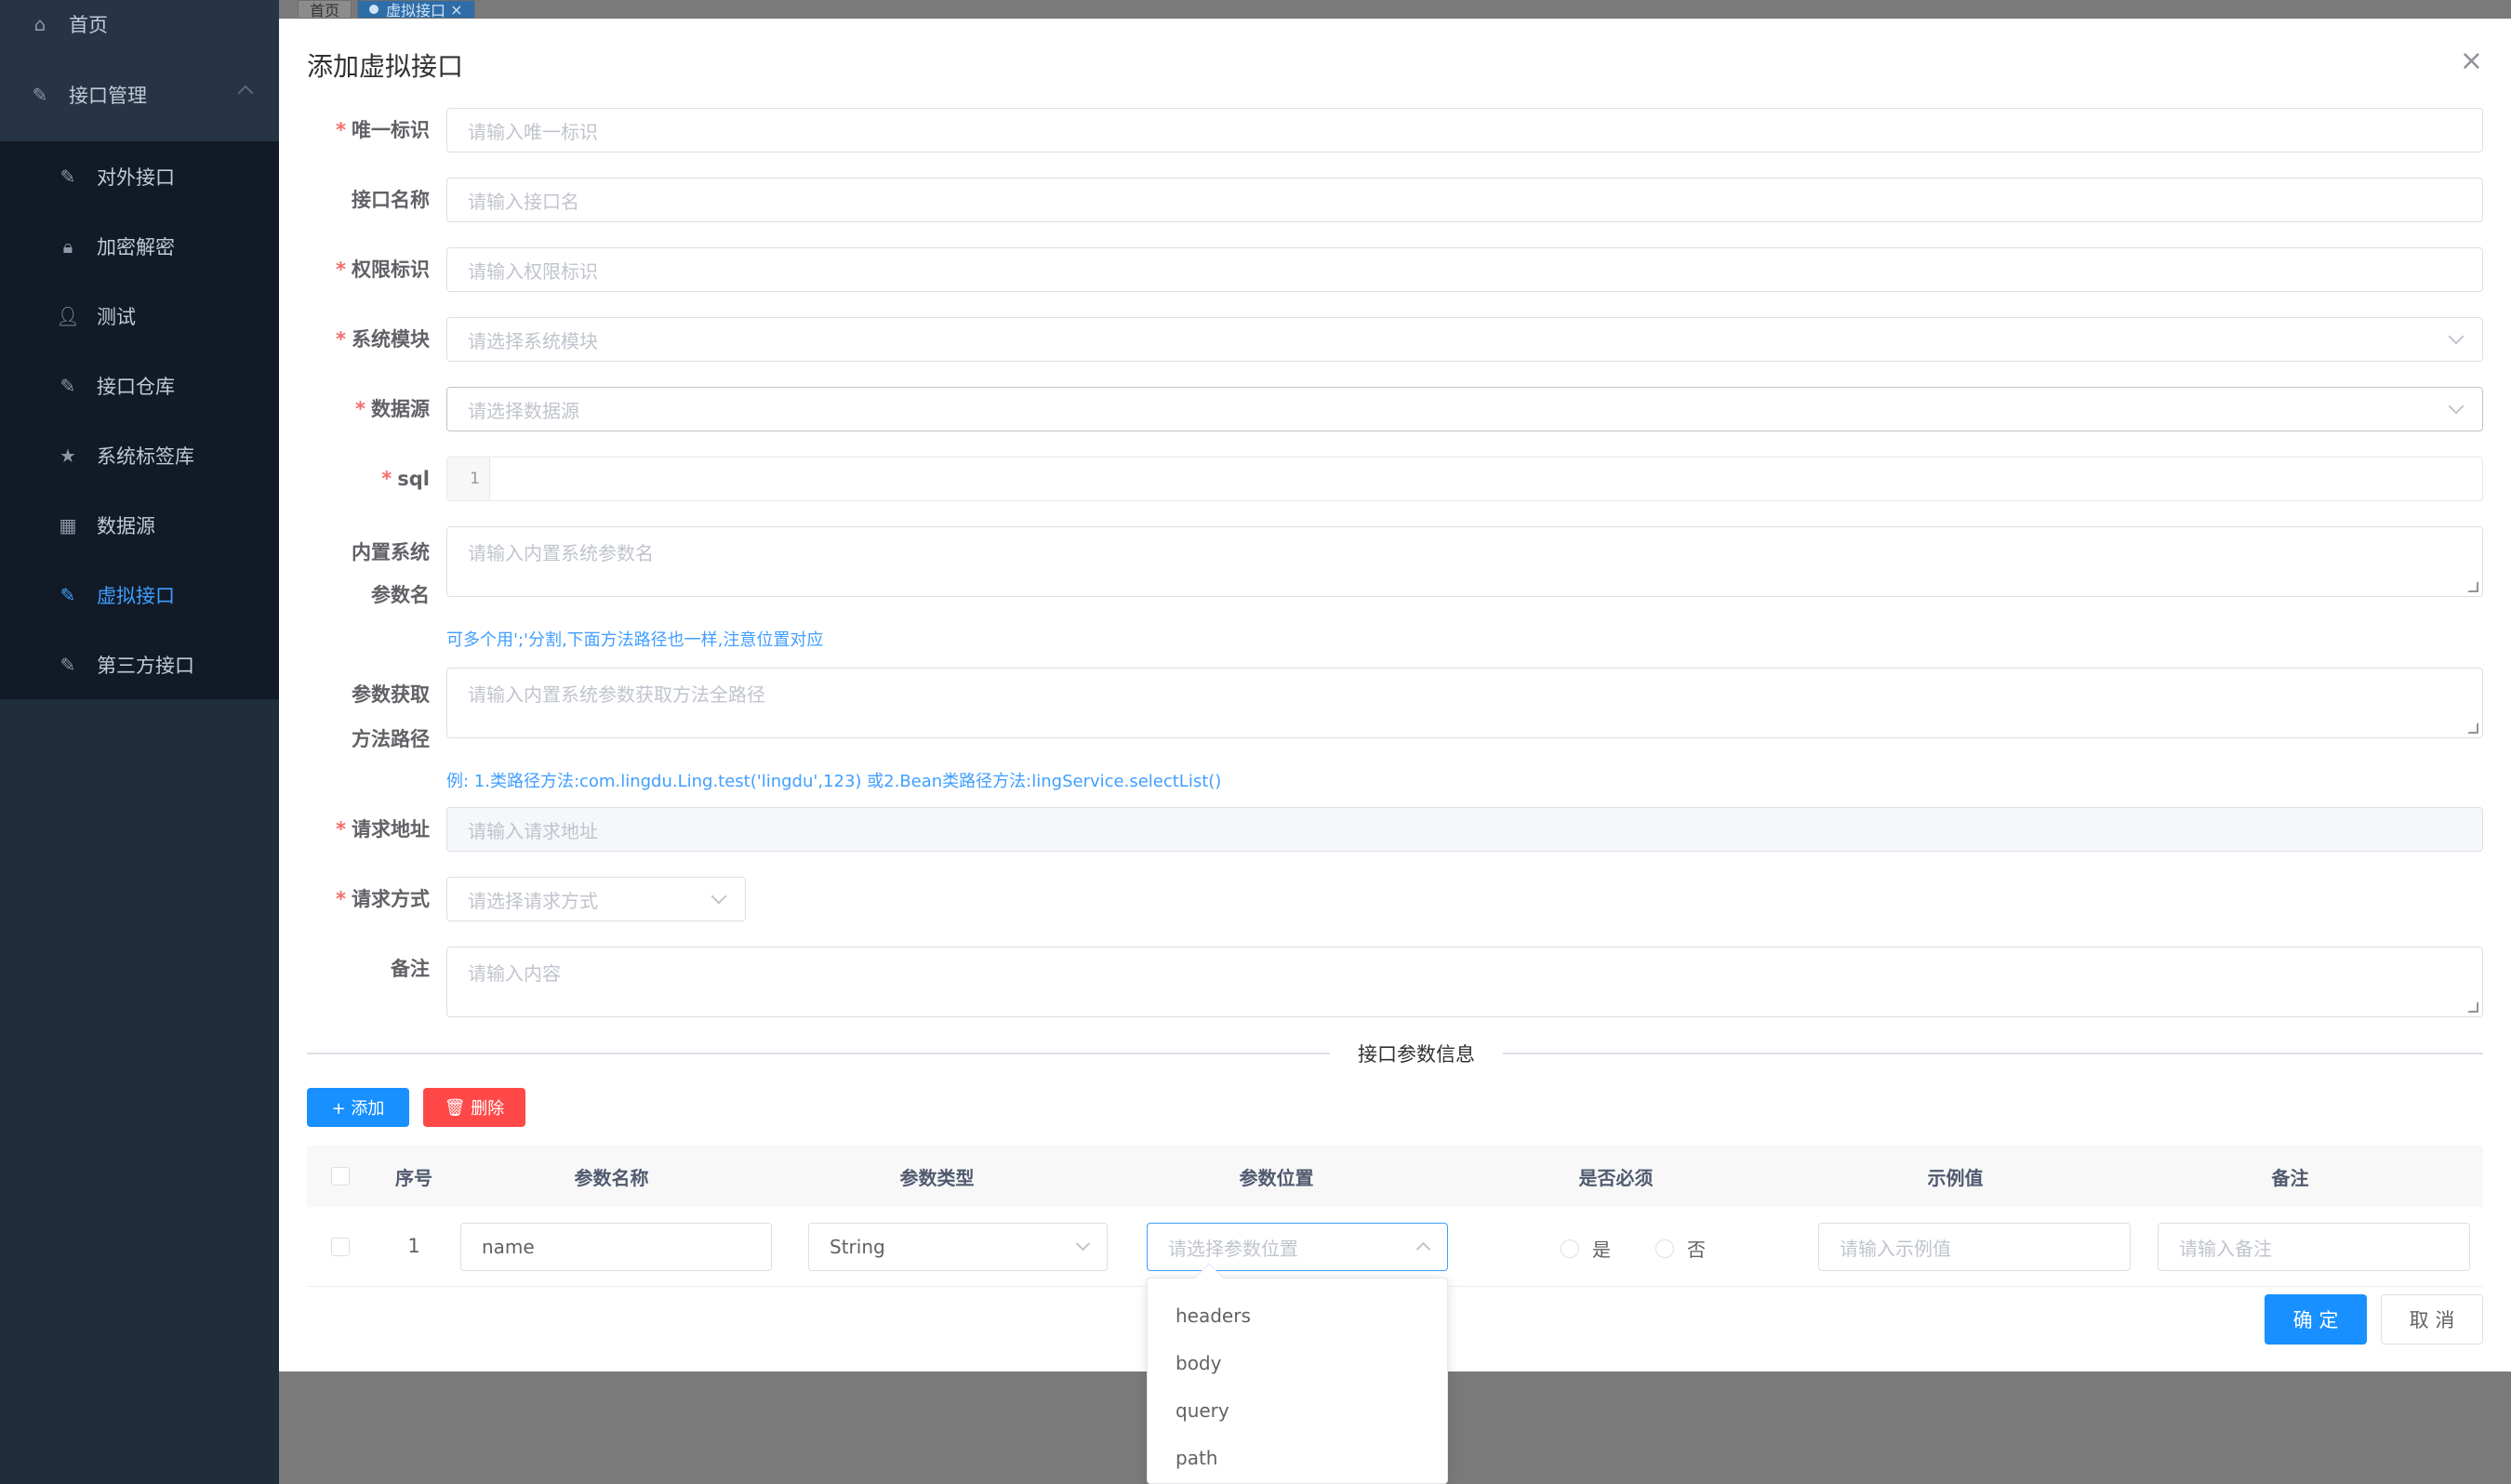 The width and height of the screenshot is (2511, 1484). I want to click on column-header: 是否必须, so click(1616, 1177).